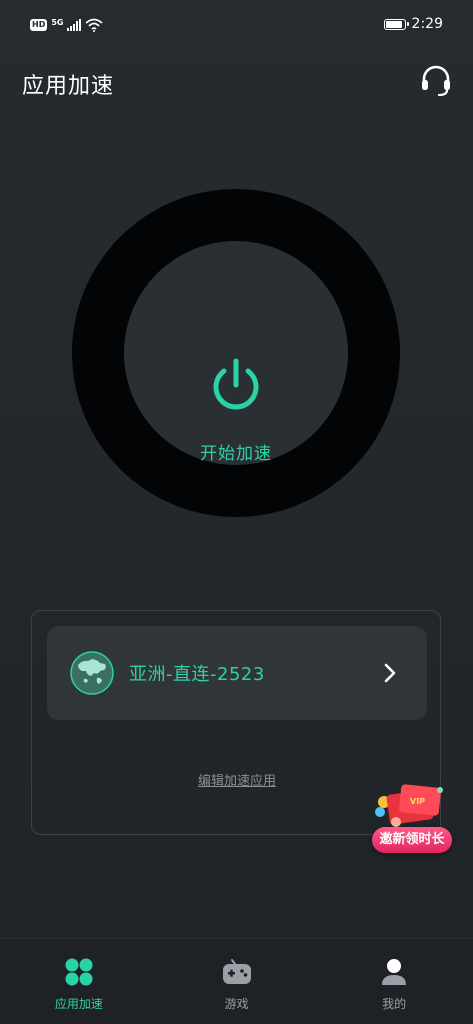 The width and height of the screenshot is (473, 1024). What do you see at coordinates (39, 25) in the screenshot?
I see `hd-badge: HD` at bounding box center [39, 25].